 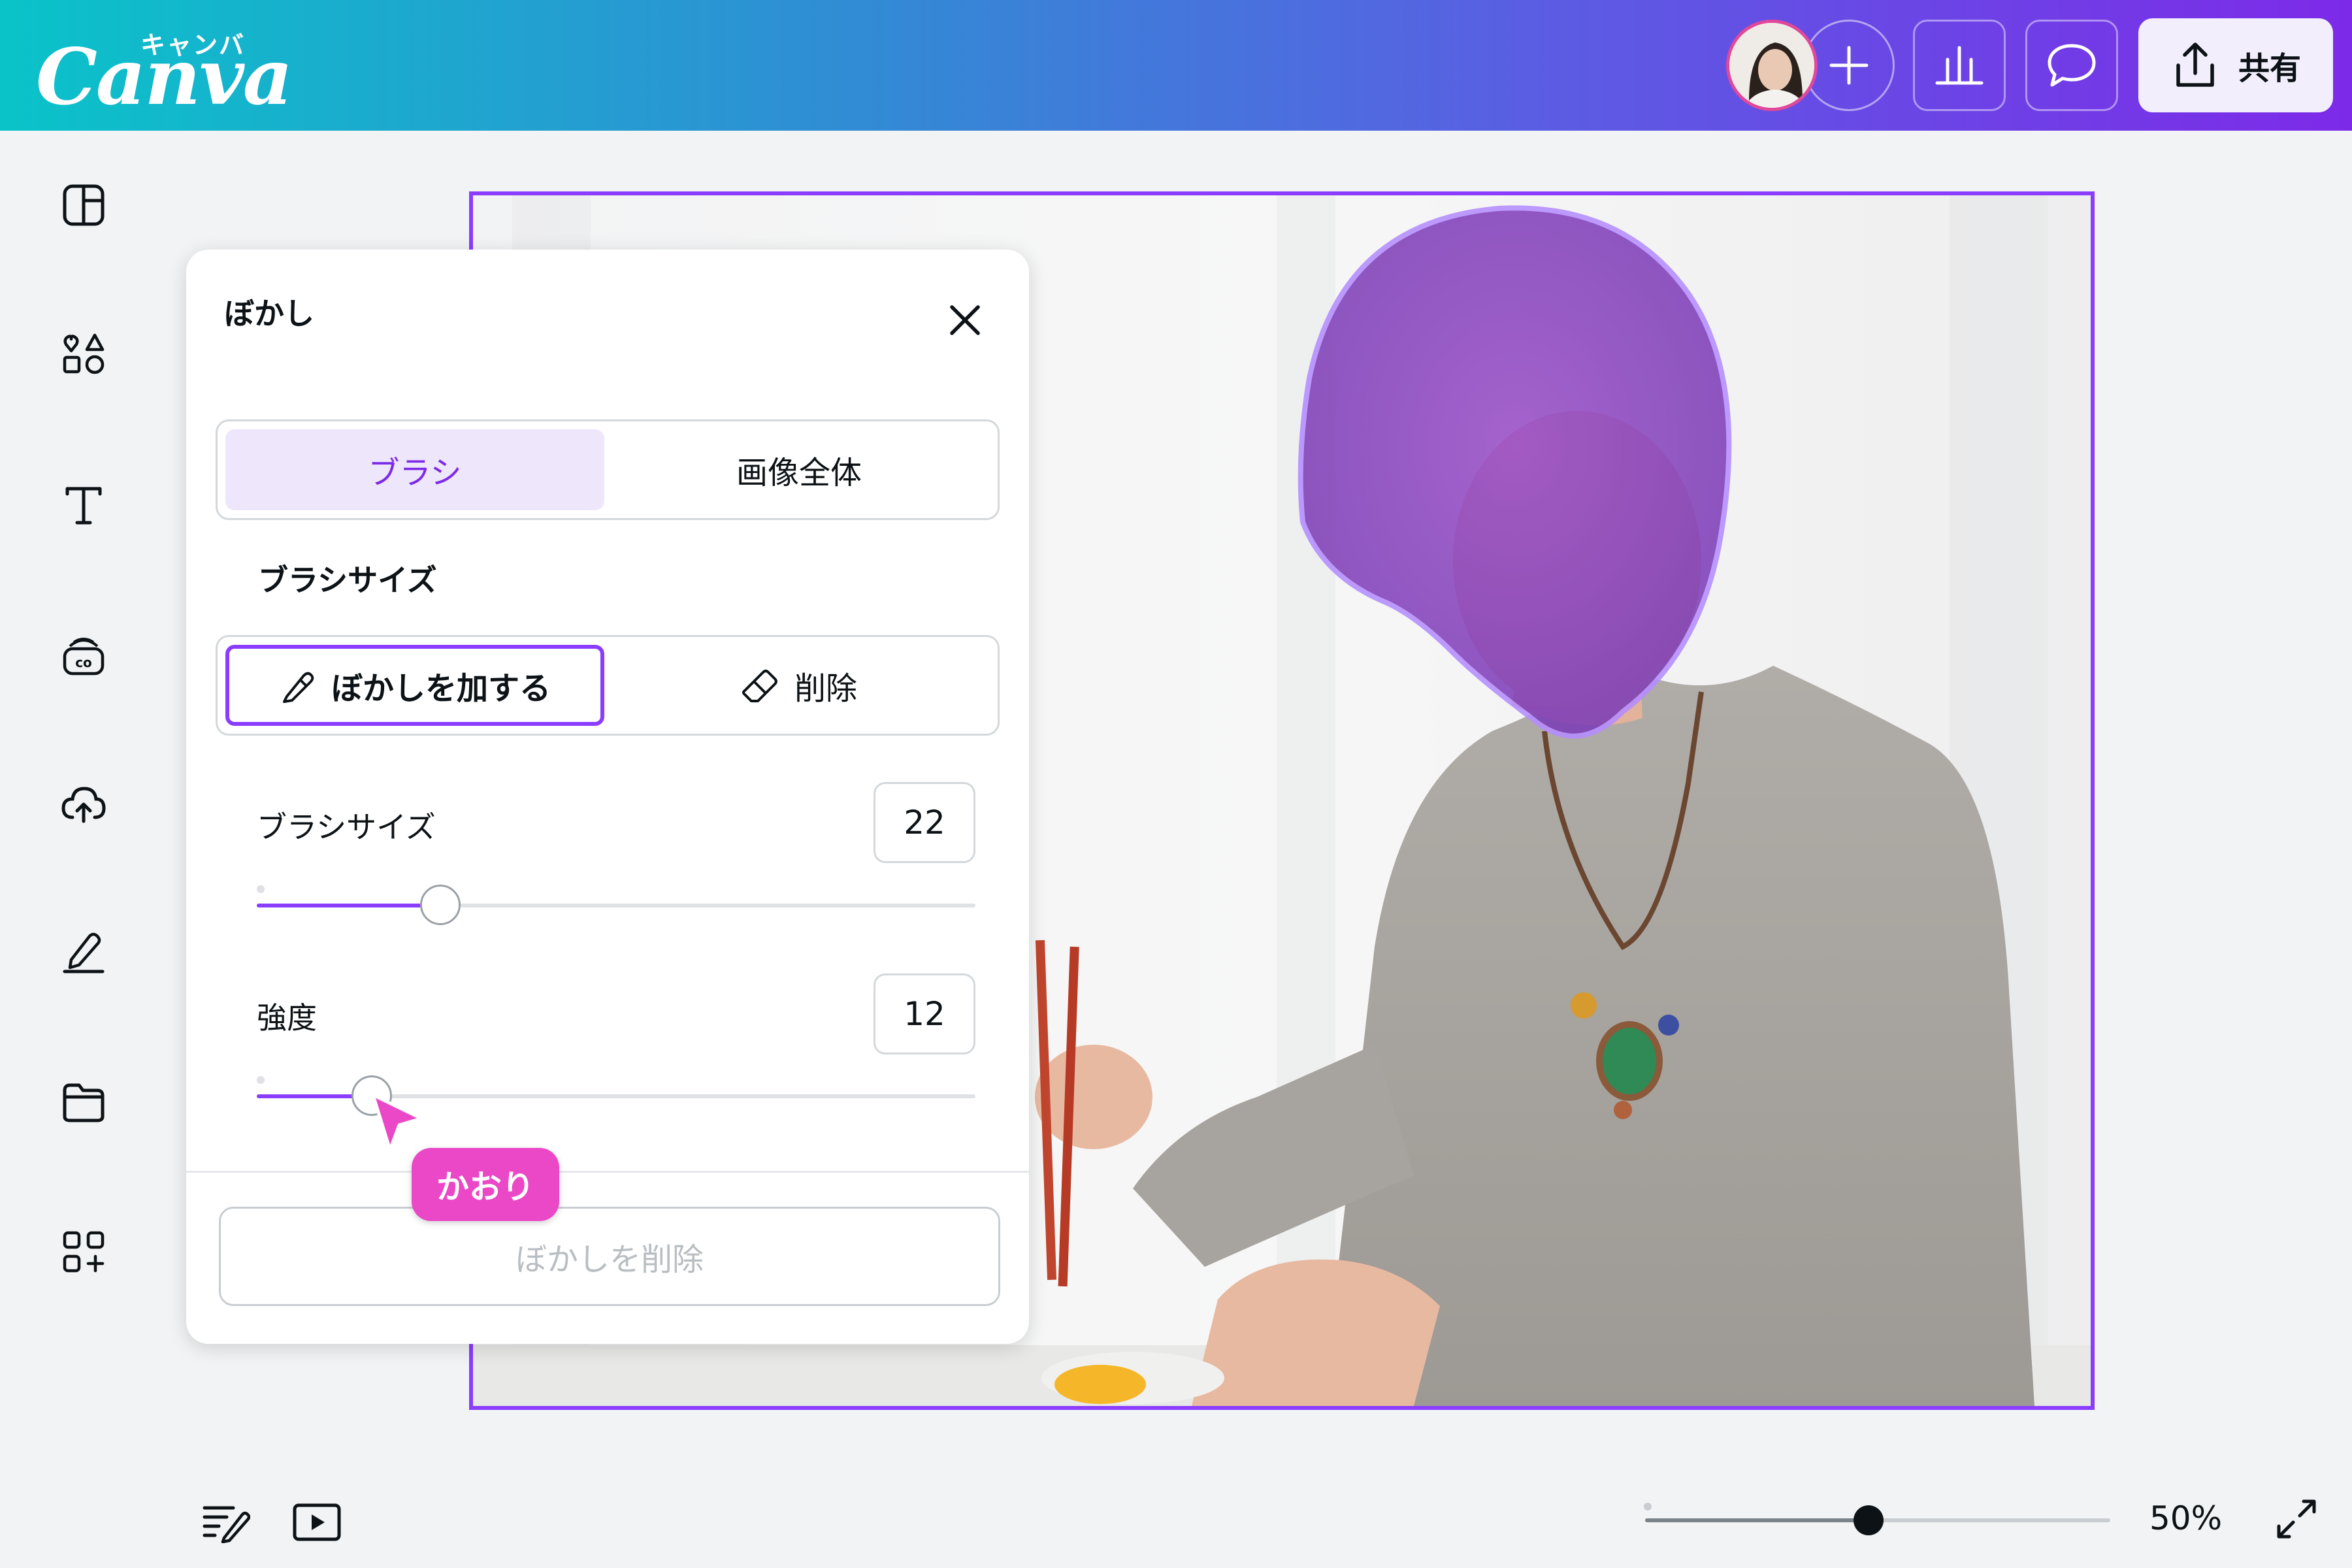 What do you see at coordinates (1757, 1520) in the screenshot?
I see `zoom-slider-fill` at bounding box center [1757, 1520].